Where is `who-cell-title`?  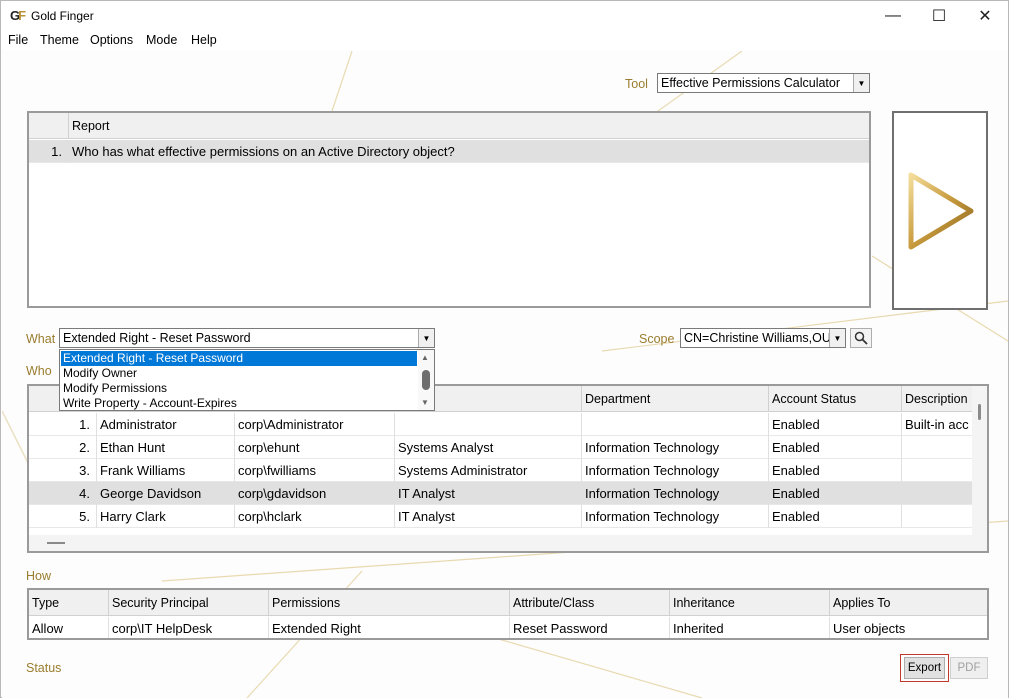
who-cell-title is located at coordinates (488, 424).